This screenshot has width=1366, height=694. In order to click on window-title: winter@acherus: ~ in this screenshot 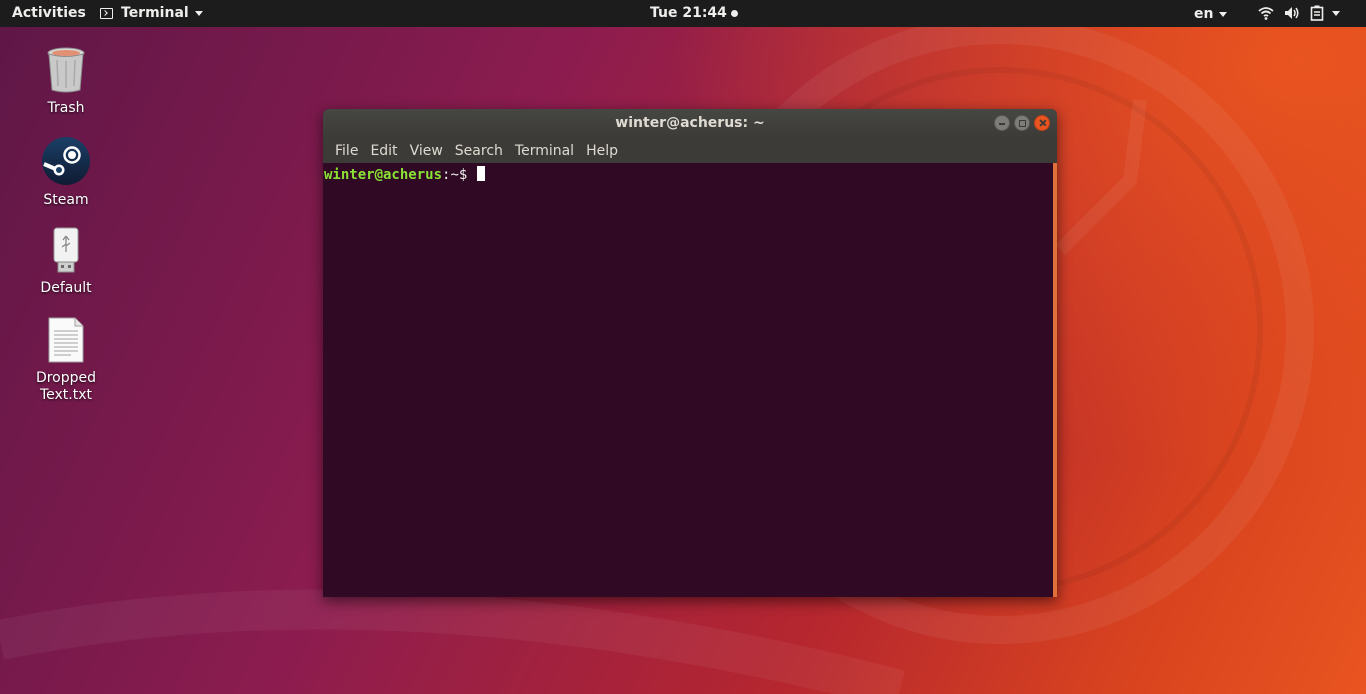, I will do `click(690, 123)`.